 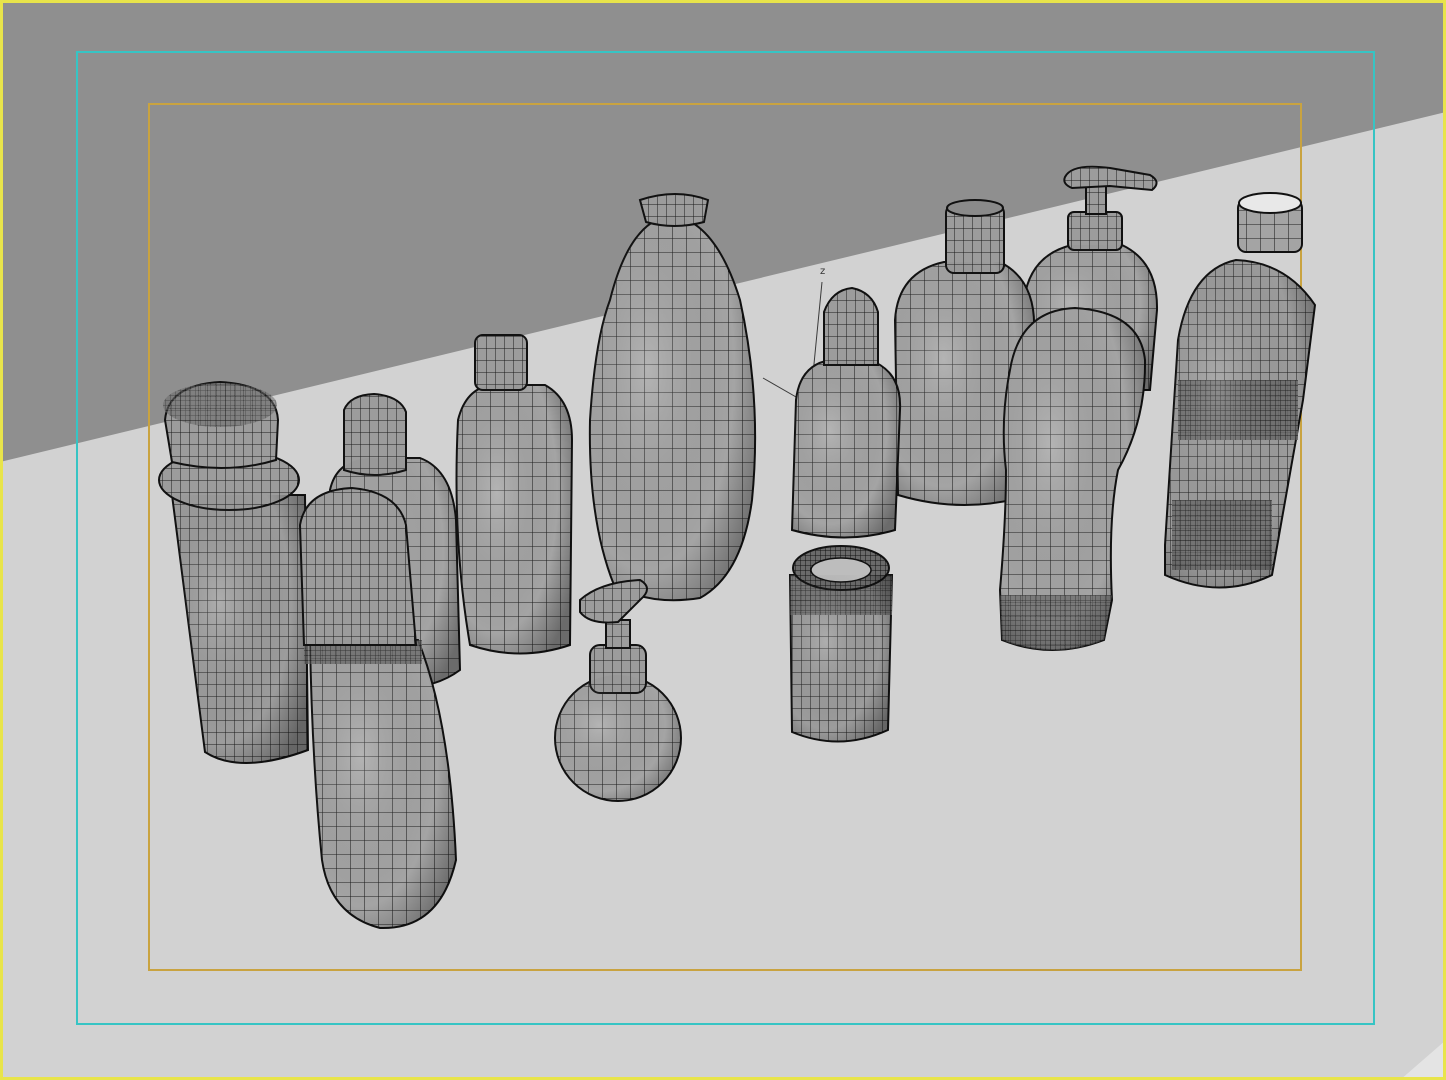 I want to click on screw-cap-jar, so click(x=841, y=644).